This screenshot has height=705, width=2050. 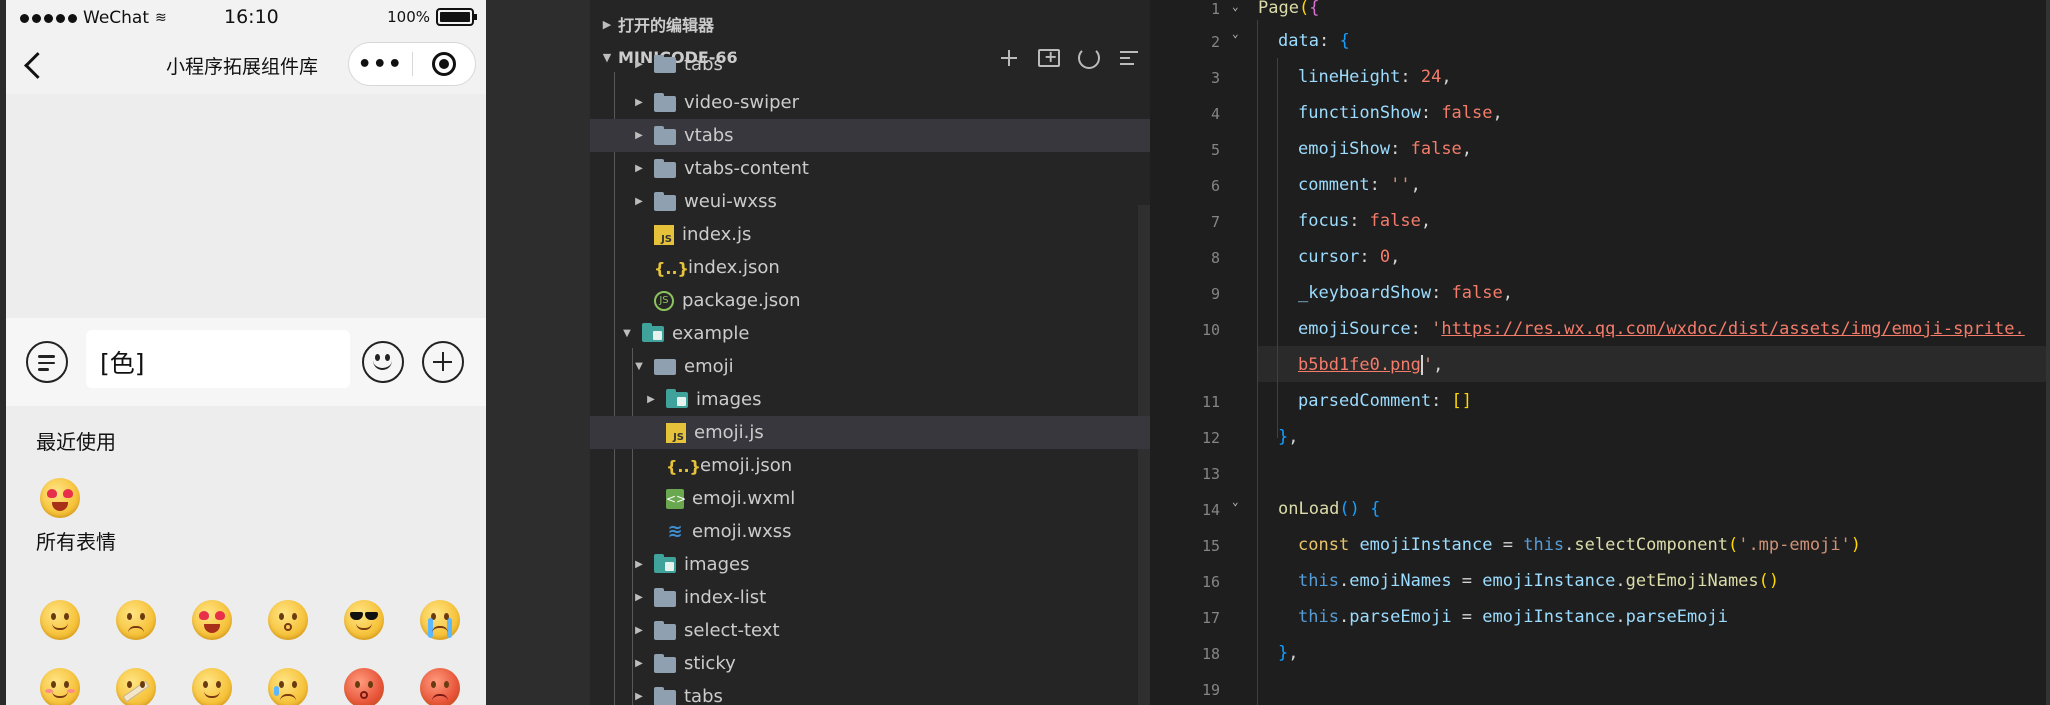 What do you see at coordinates (408, 17) in the screenshot?
I see `battery-percent: 100%` at bounding box center [408, 17].